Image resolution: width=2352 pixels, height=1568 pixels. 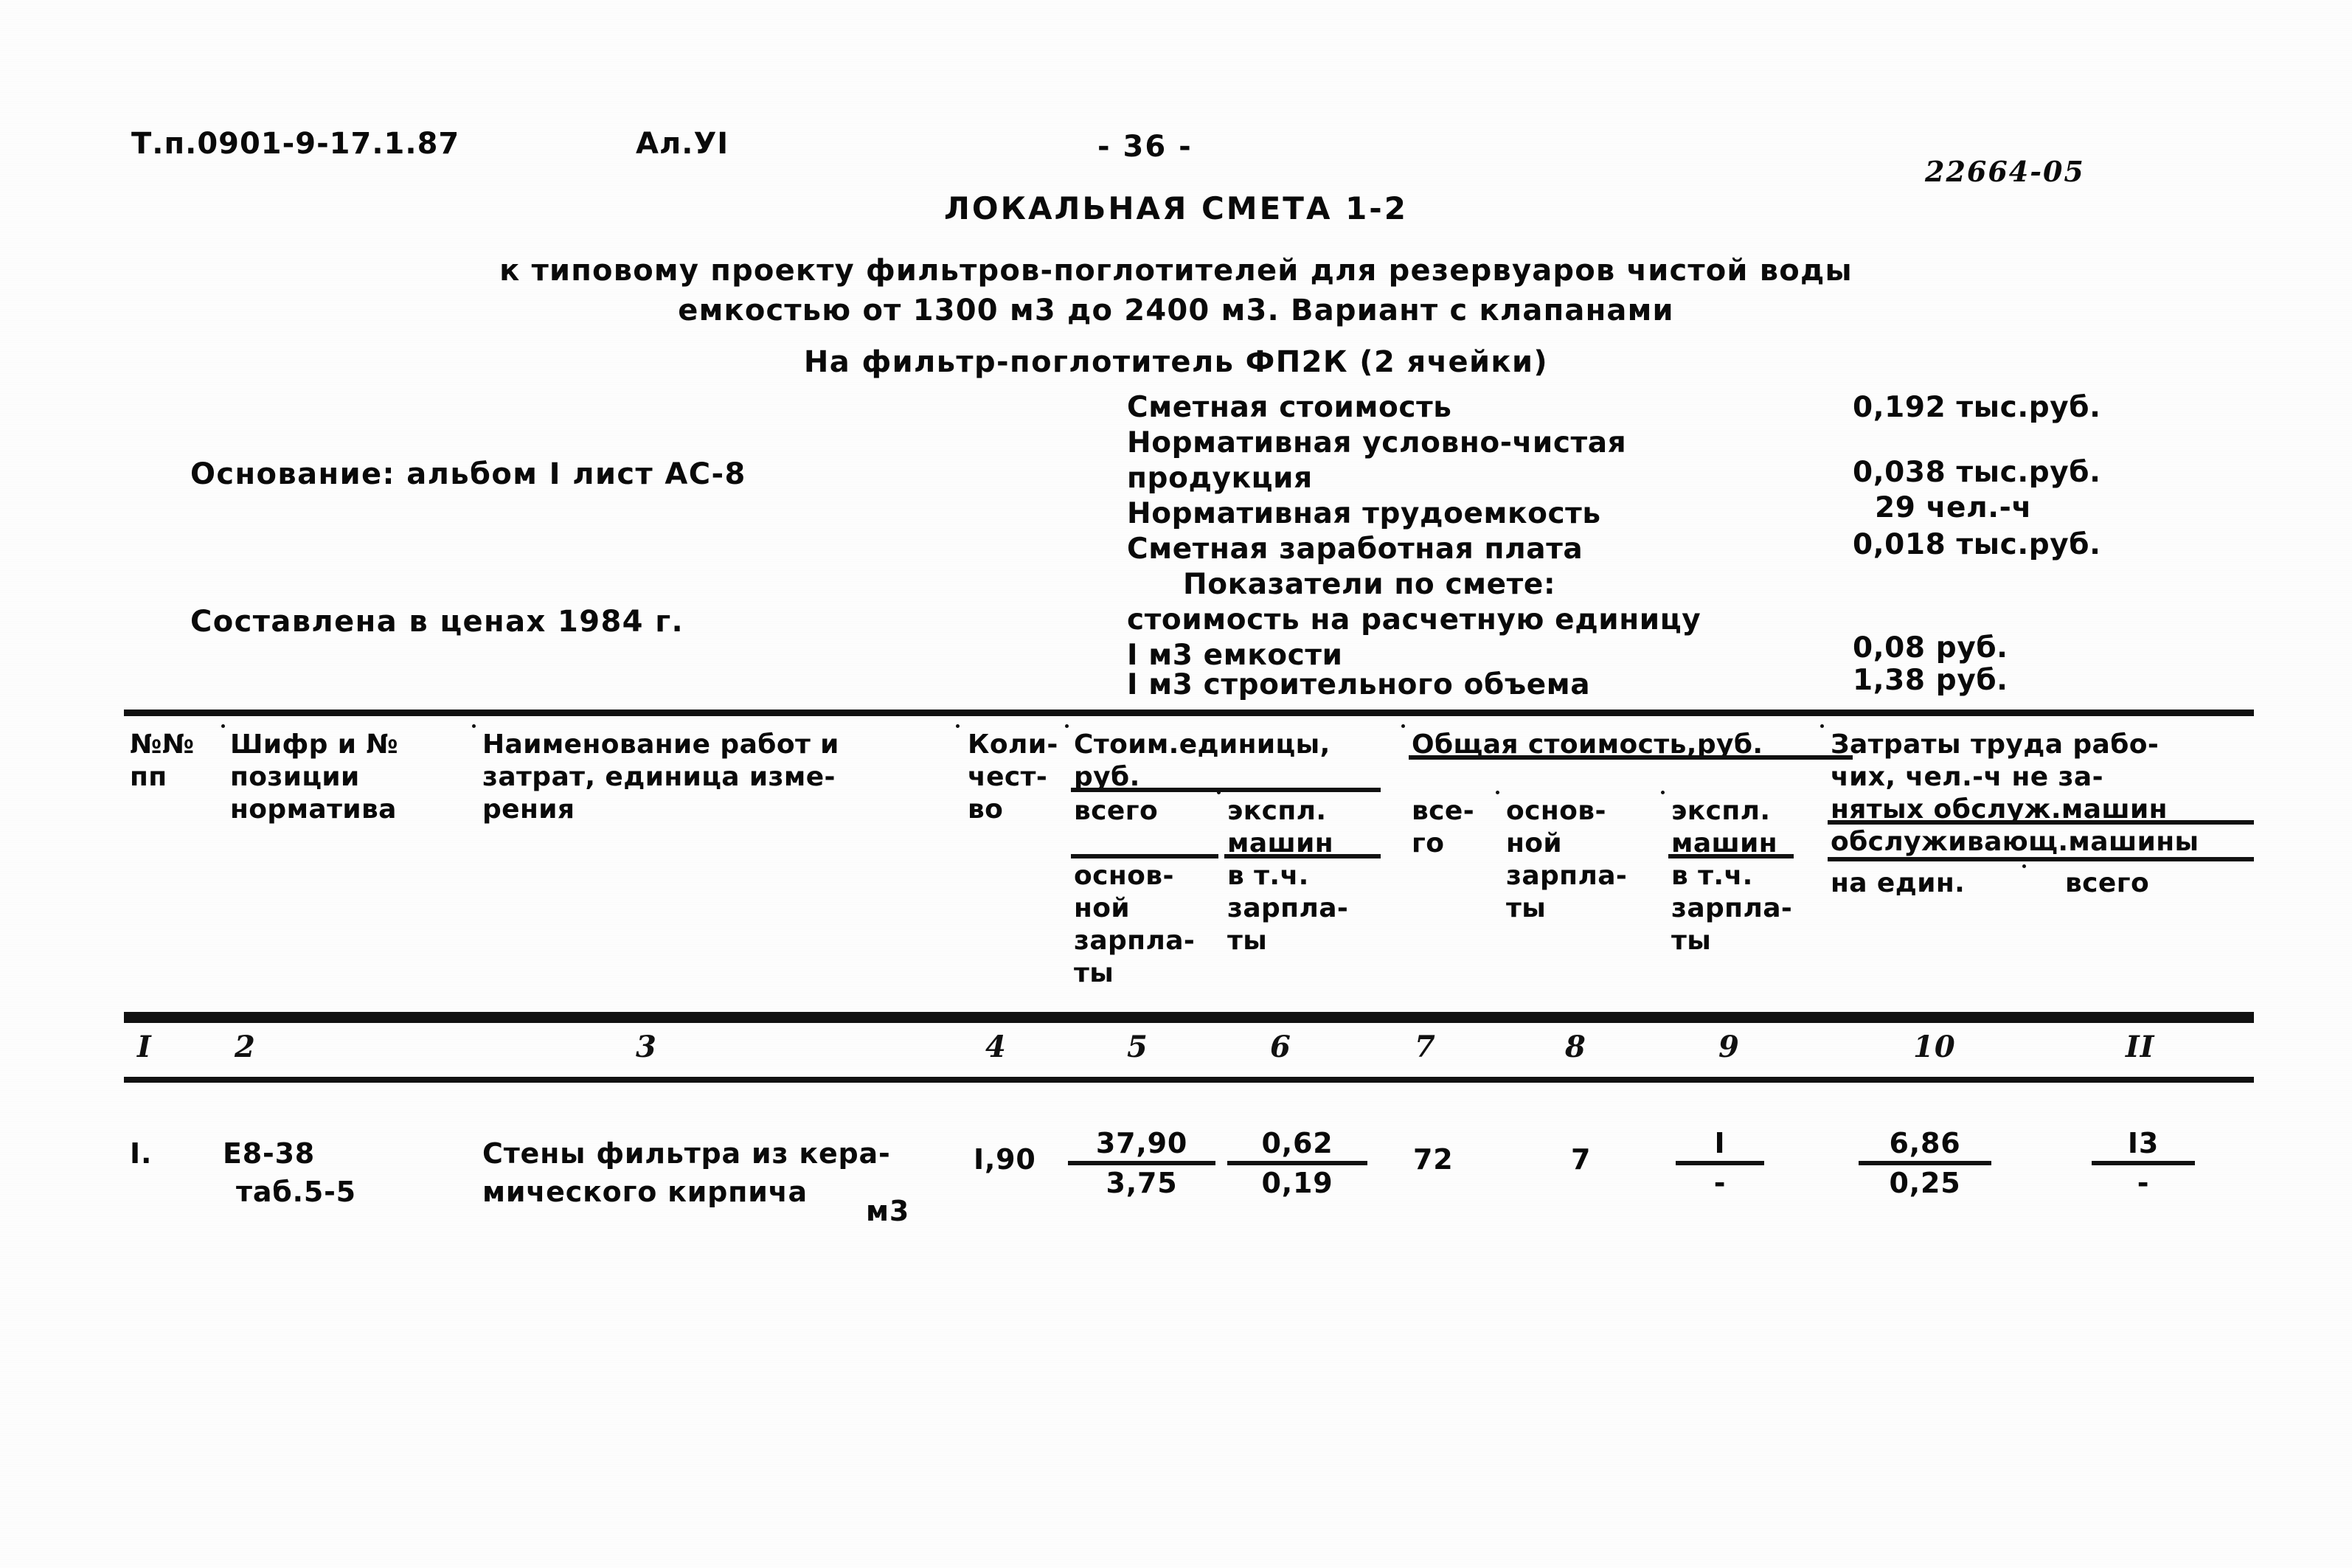 What do you see at coordinates (295, 144) in the screenshot?
I see `document-code: Т.п.0901-9-17.1.87` at bounding box center [295, 144].